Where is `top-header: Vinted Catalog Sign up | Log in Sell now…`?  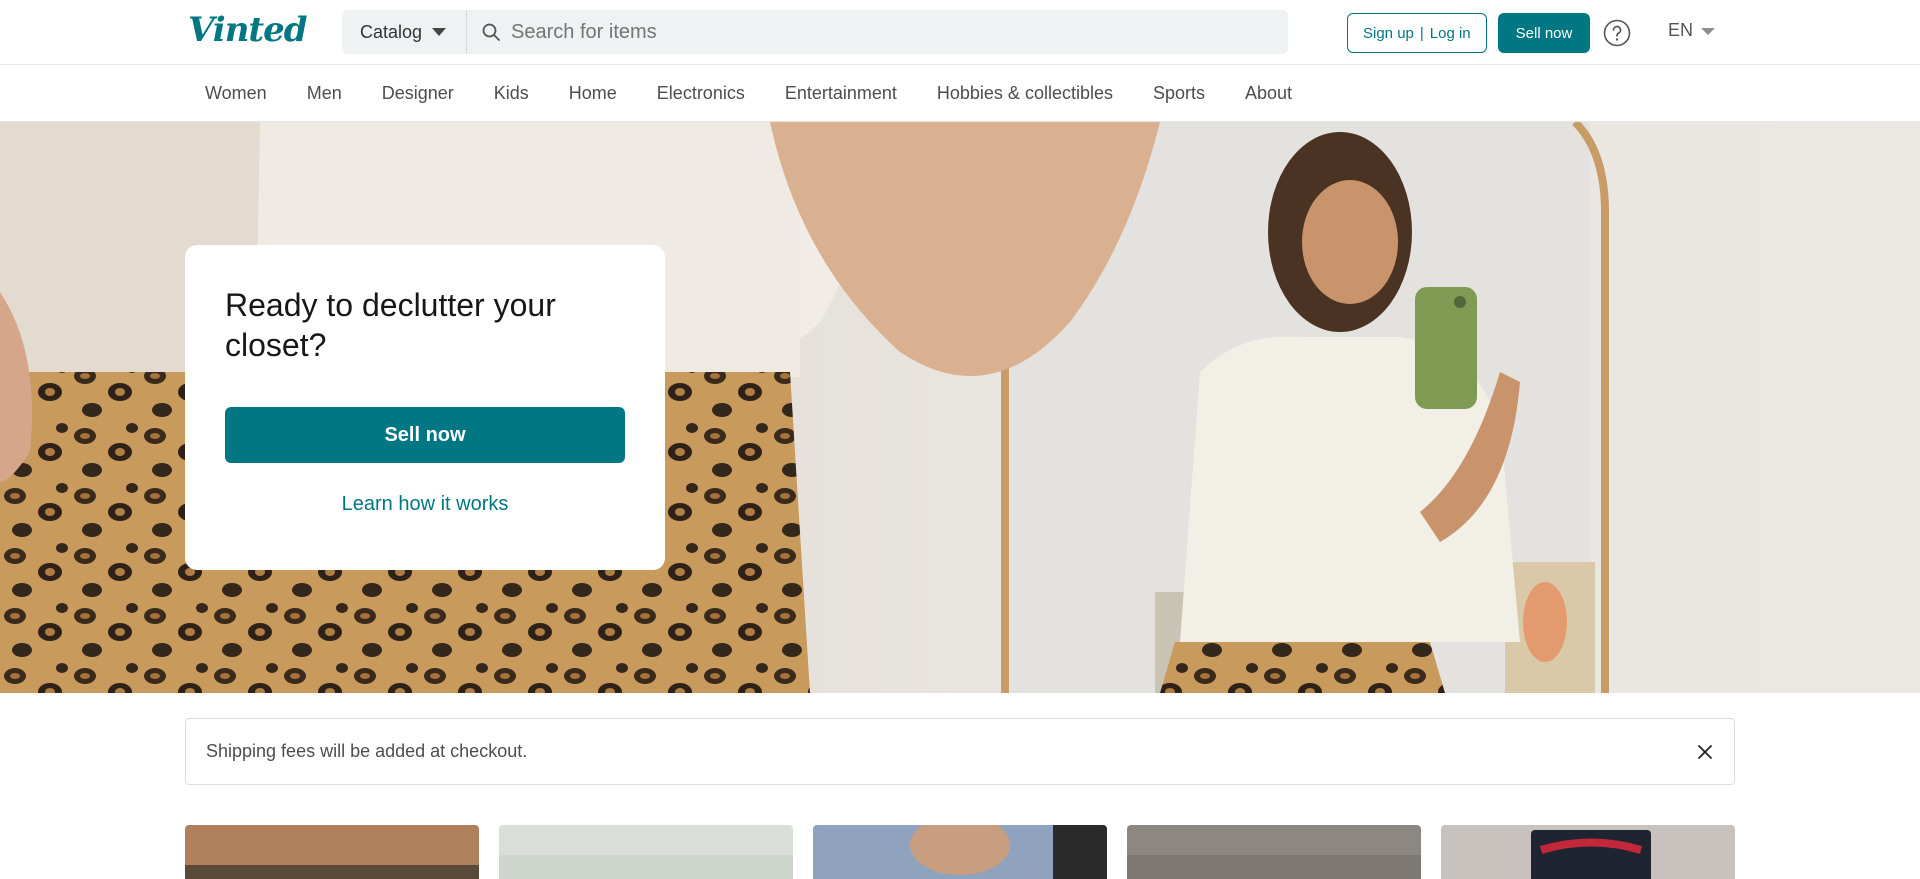
top-header: Vinted Catalog Sign up | Log in Sell now… is located at coordinates (960, 32).